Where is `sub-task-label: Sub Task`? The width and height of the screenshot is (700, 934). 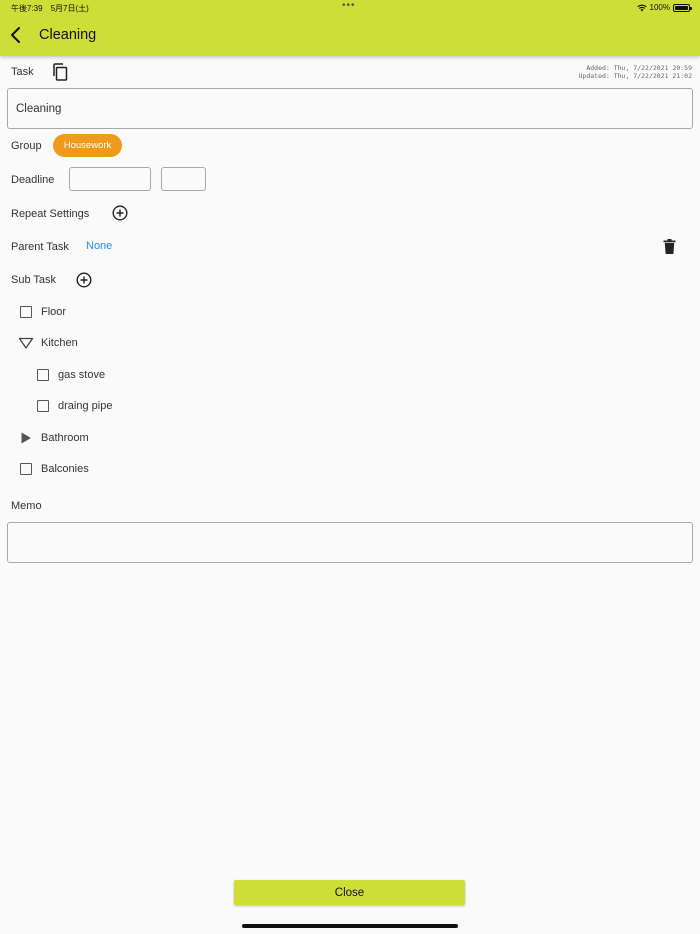 sub-task-label: Sub Task is located at coordinates (34, 280).